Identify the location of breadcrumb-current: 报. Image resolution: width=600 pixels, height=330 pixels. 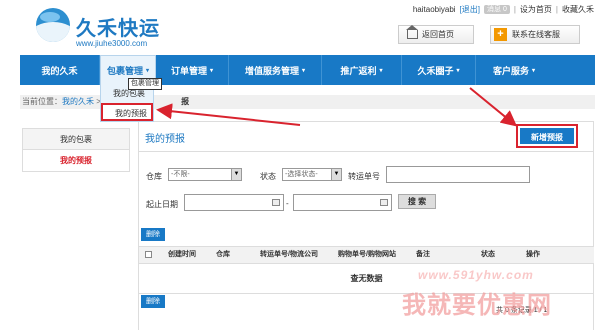
(185, 101).